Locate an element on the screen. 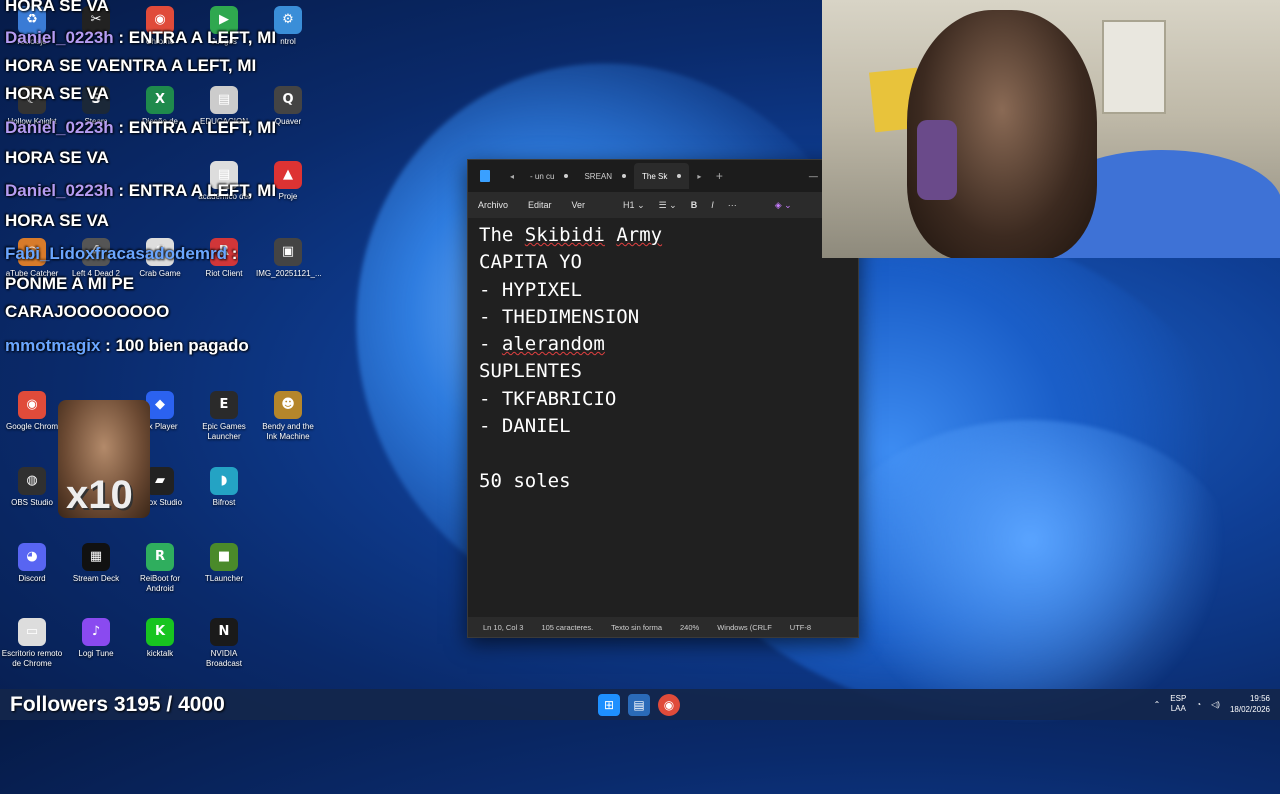 The width and height of the screenshot is (1280, 794). chat-username: mmotmagix is located at coordinates (53, 345).